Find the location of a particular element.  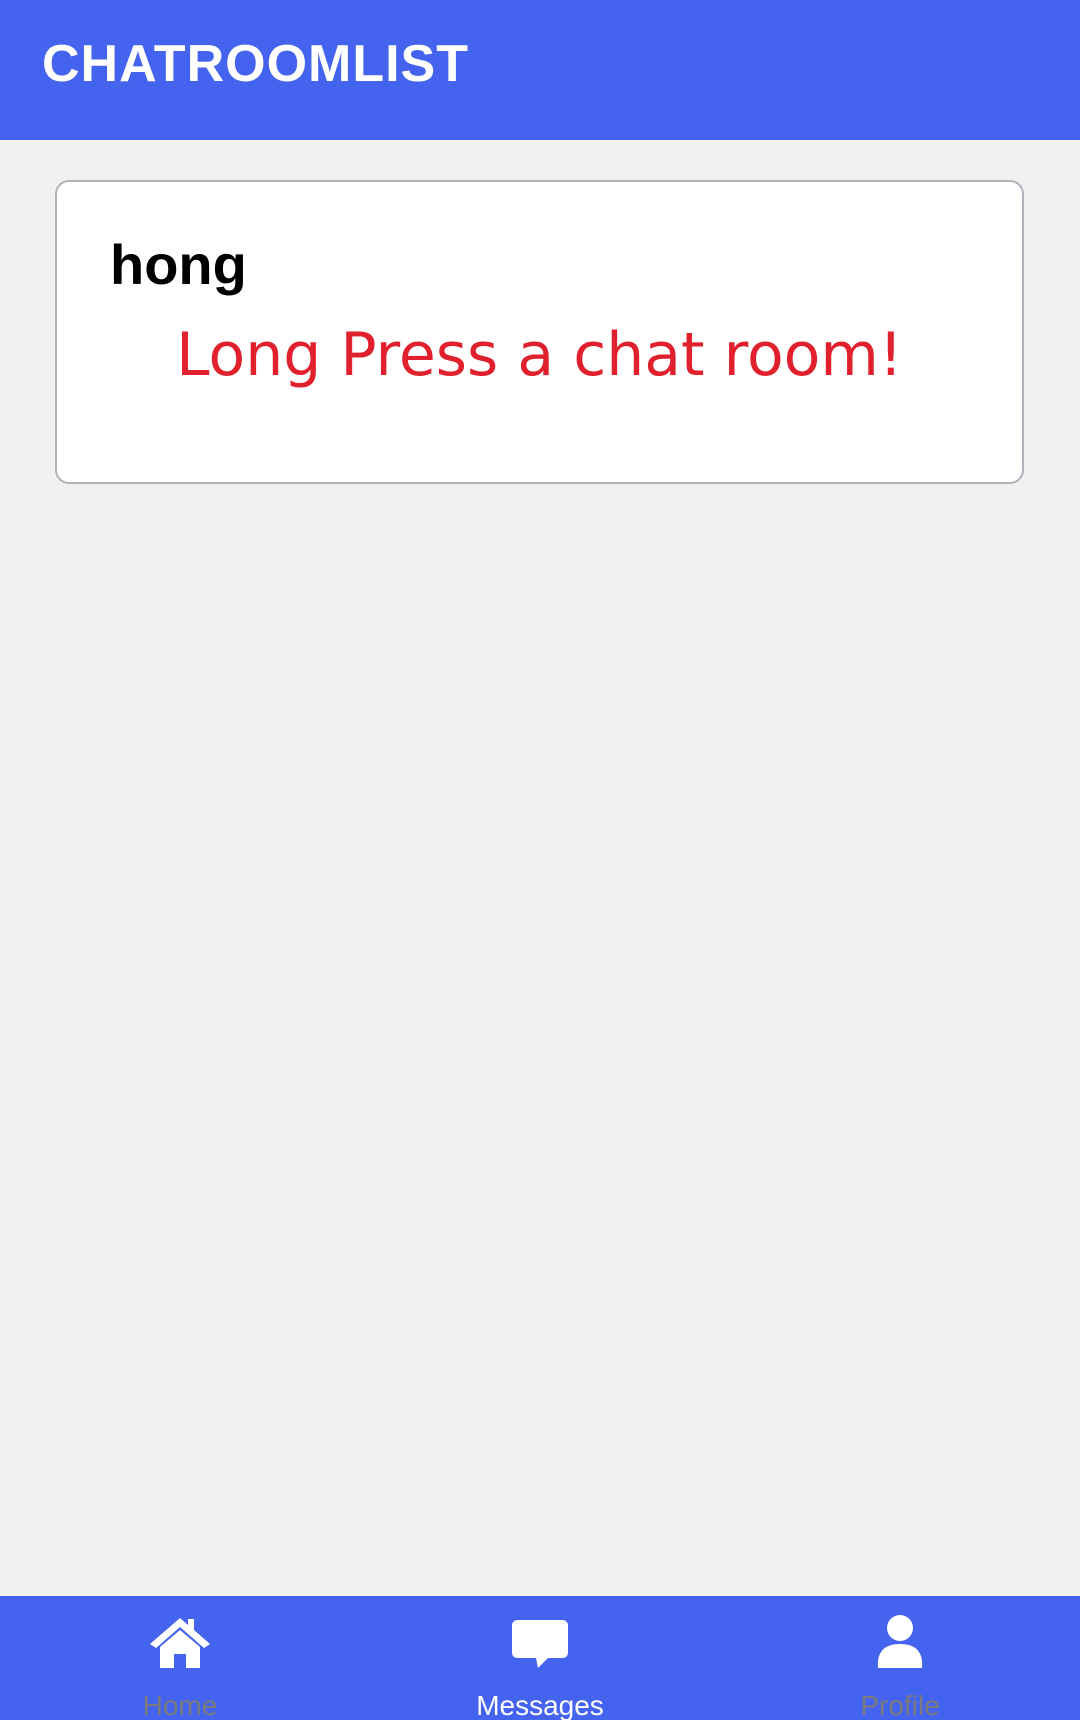

page-title: CHATROOMLIST is located at coordinates (255, 64).